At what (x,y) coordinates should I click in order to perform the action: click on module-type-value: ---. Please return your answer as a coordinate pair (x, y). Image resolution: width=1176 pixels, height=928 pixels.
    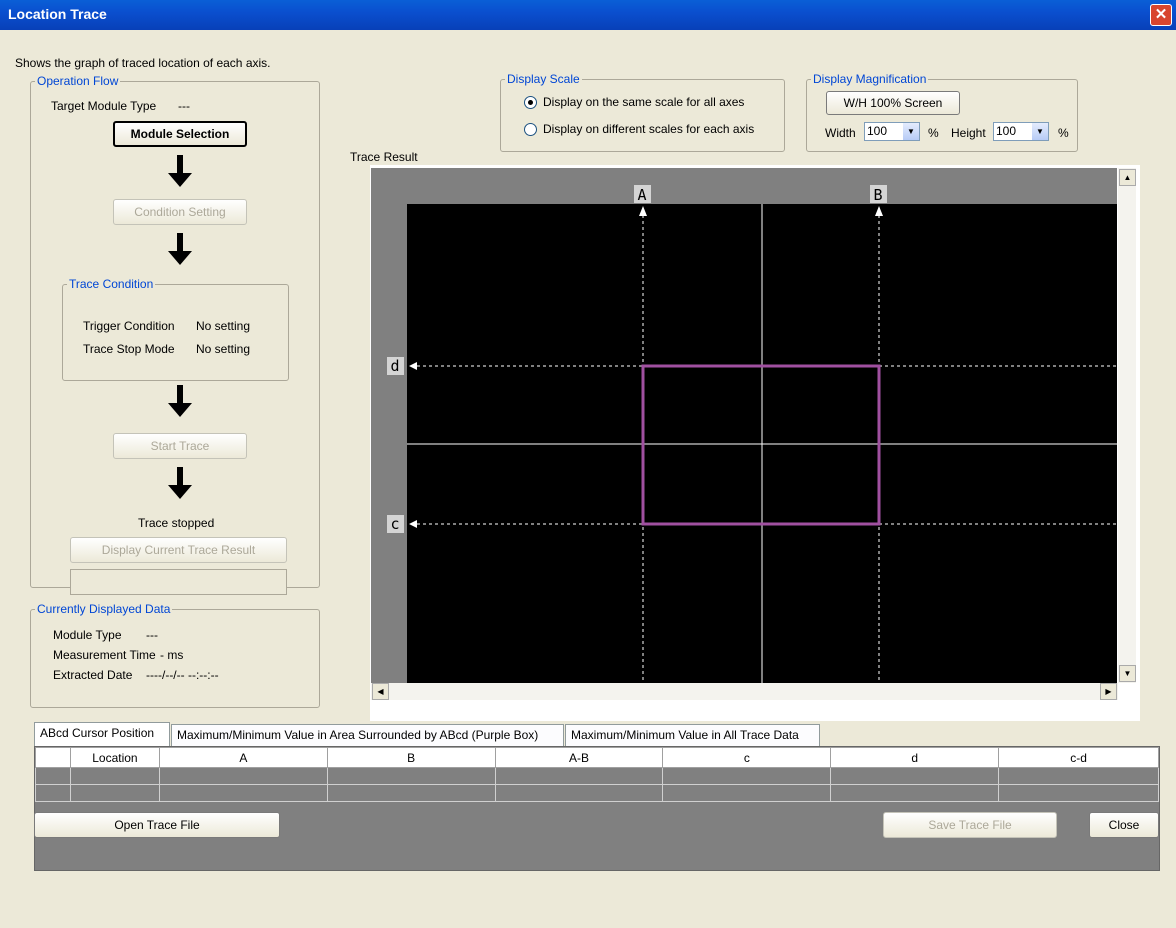
    Looking at the image, I should click on (152, 635).